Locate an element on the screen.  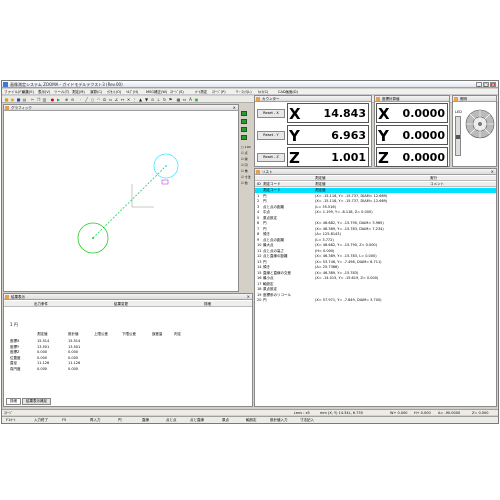
fkey-9: 原点 is located at coordinates (225, 420).